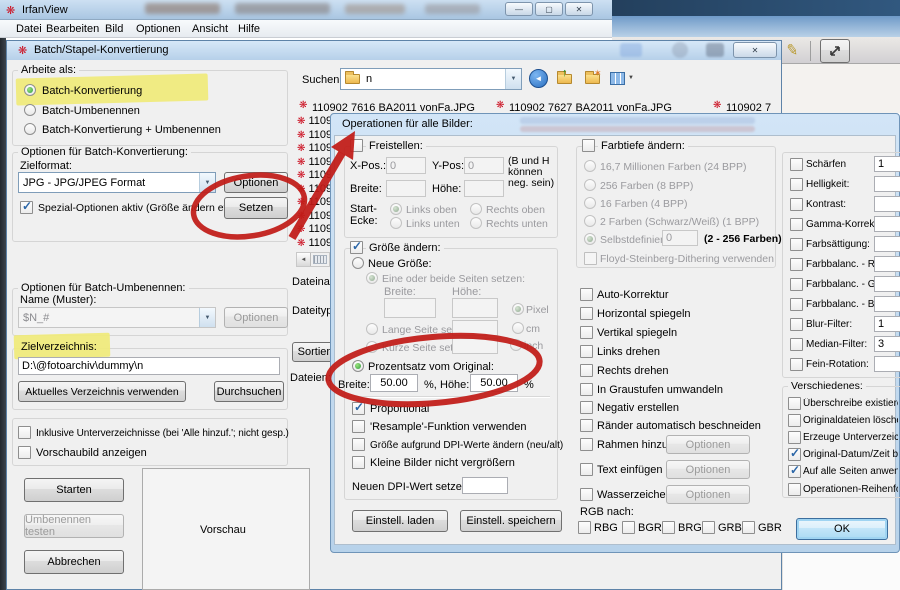 The image size is (900, 590). I want to click on expand-window-button, so click(835, 51).